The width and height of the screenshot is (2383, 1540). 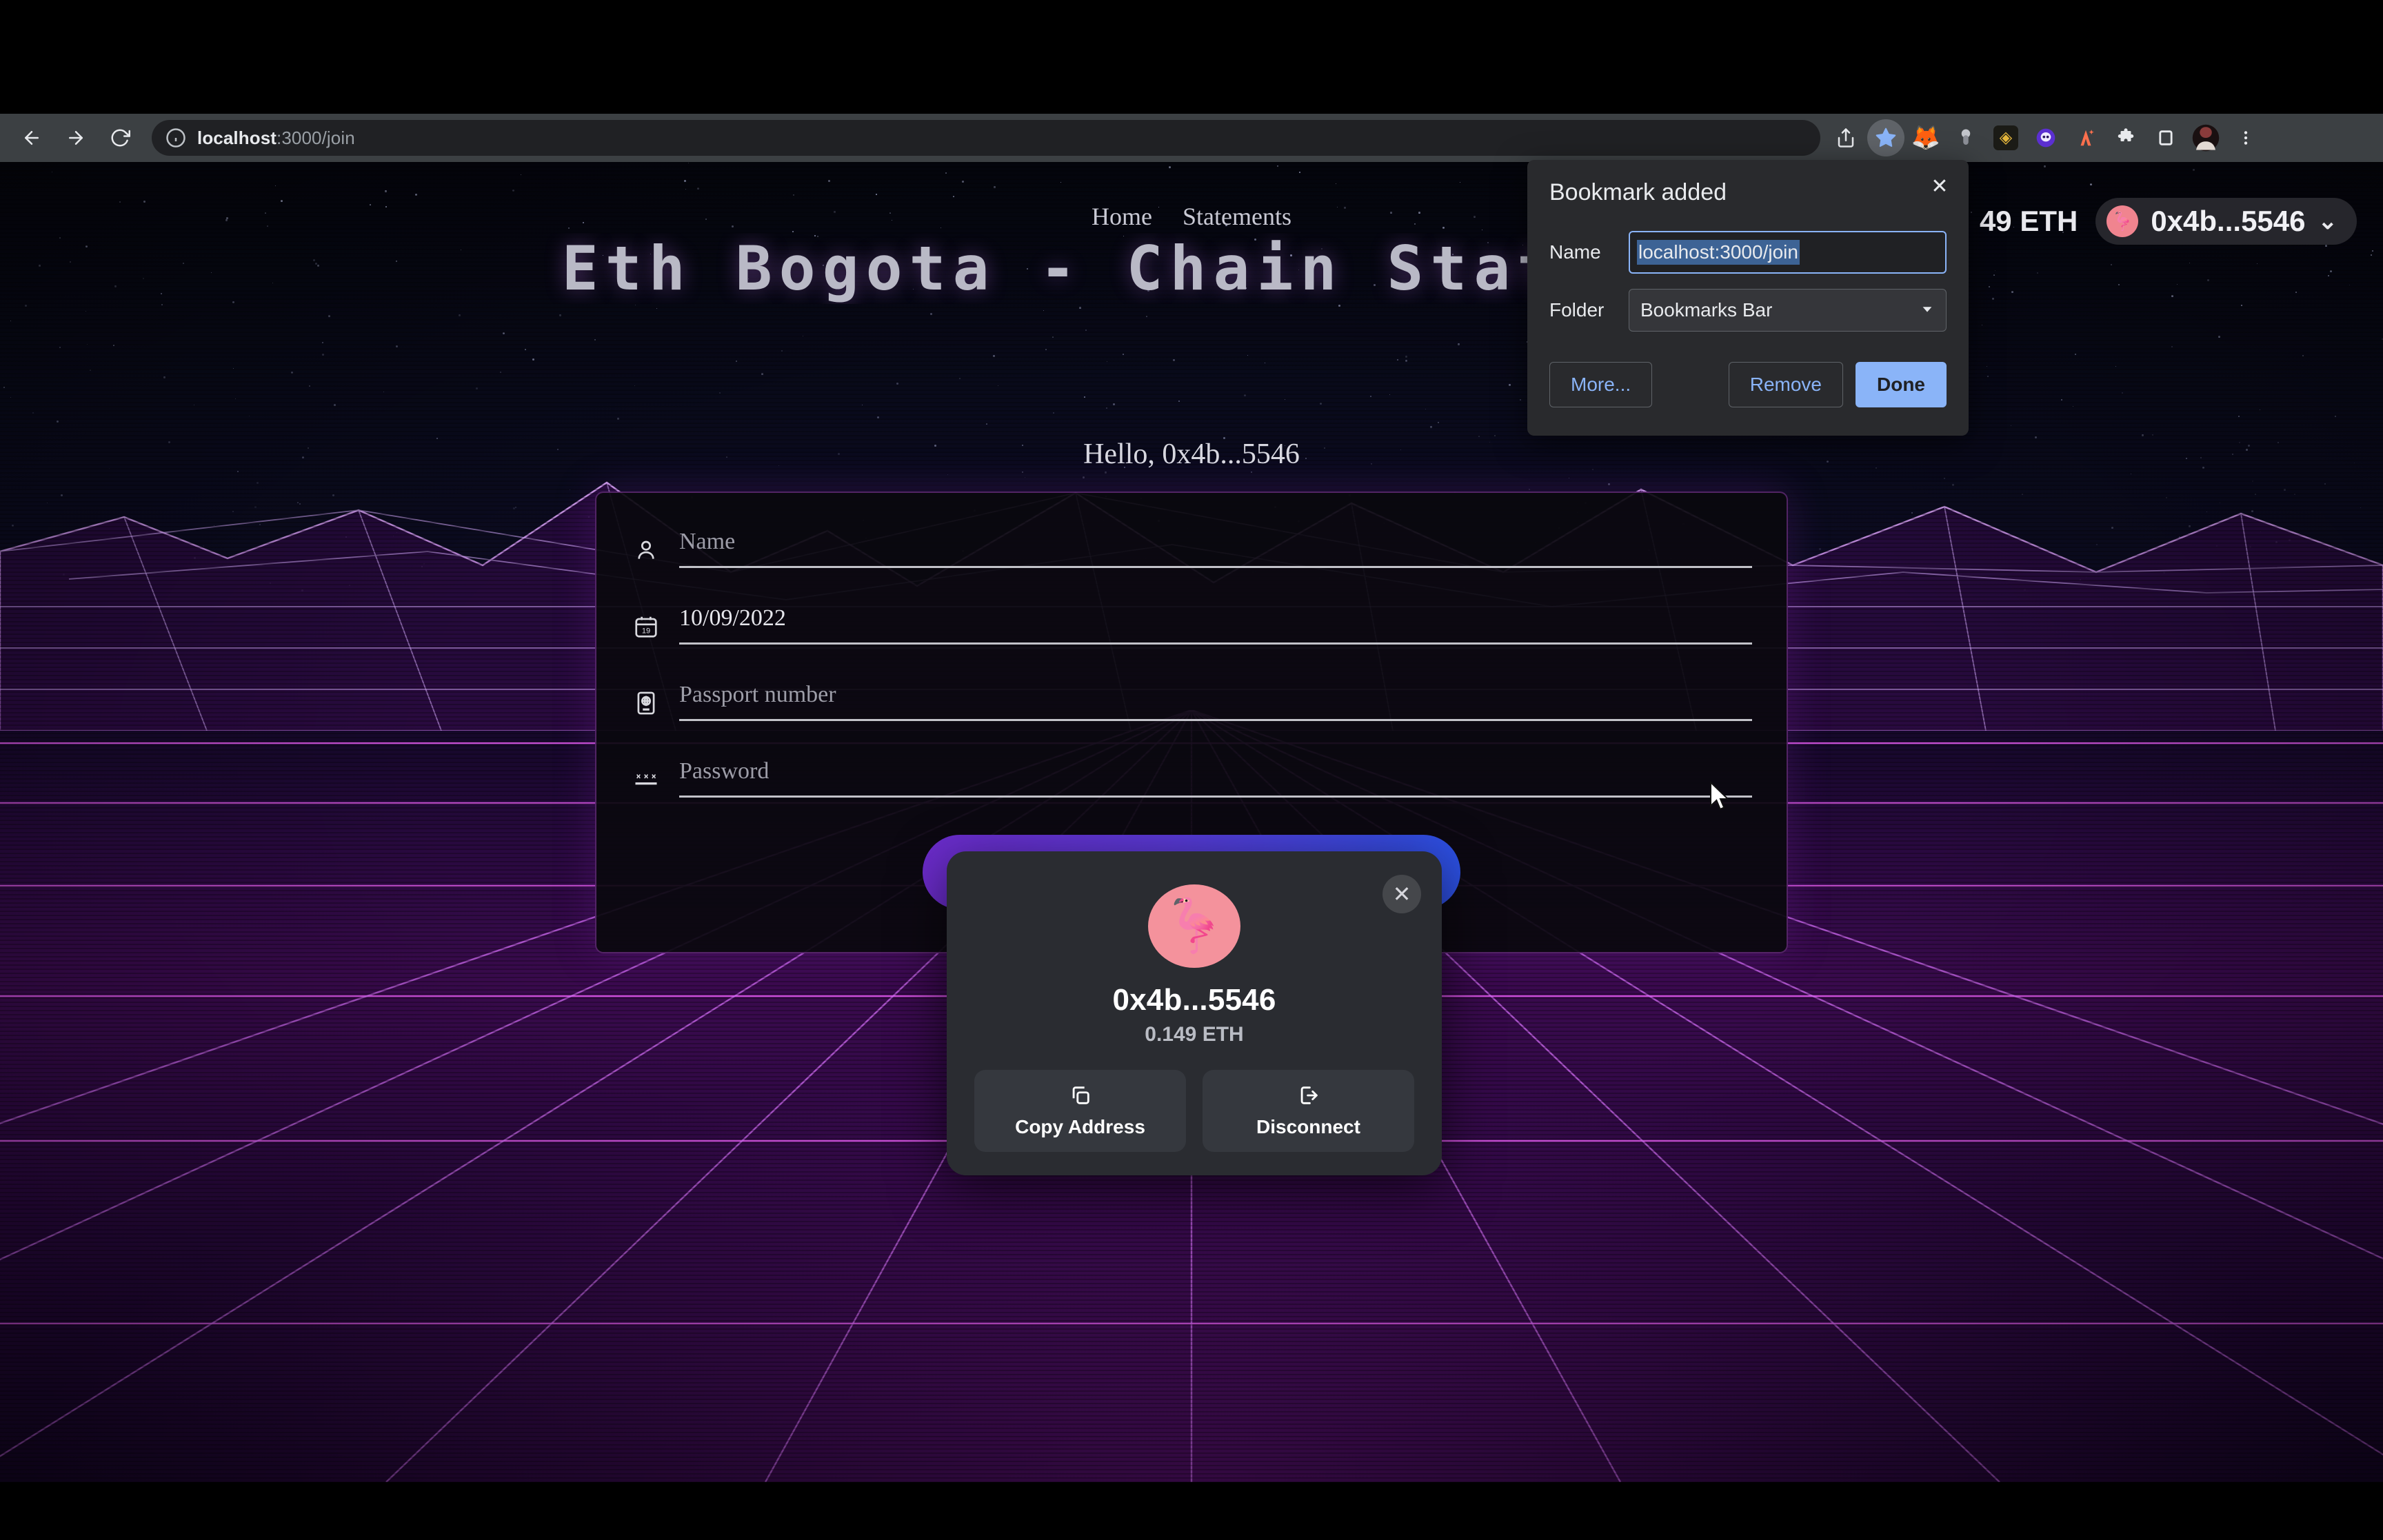 I want to click on navigation-buttons, so click(x=69, y=138).